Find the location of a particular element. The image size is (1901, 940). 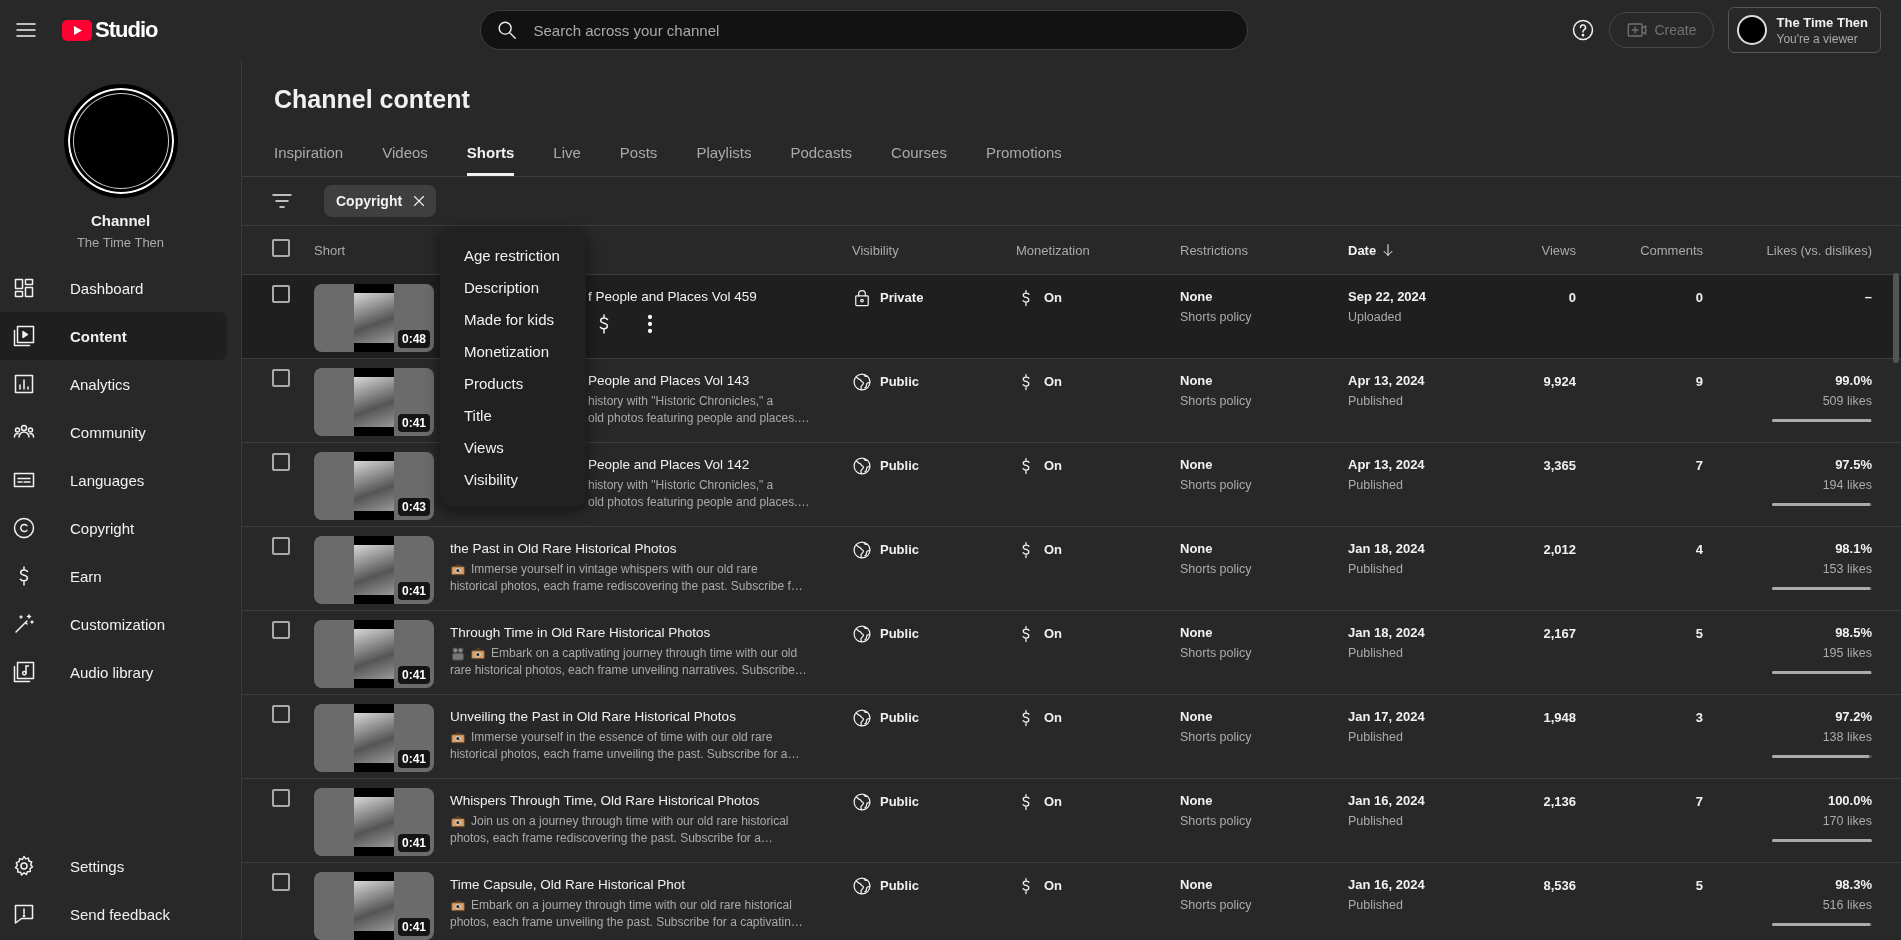

nav-item: Audio library is located at coordinates (113, 672).